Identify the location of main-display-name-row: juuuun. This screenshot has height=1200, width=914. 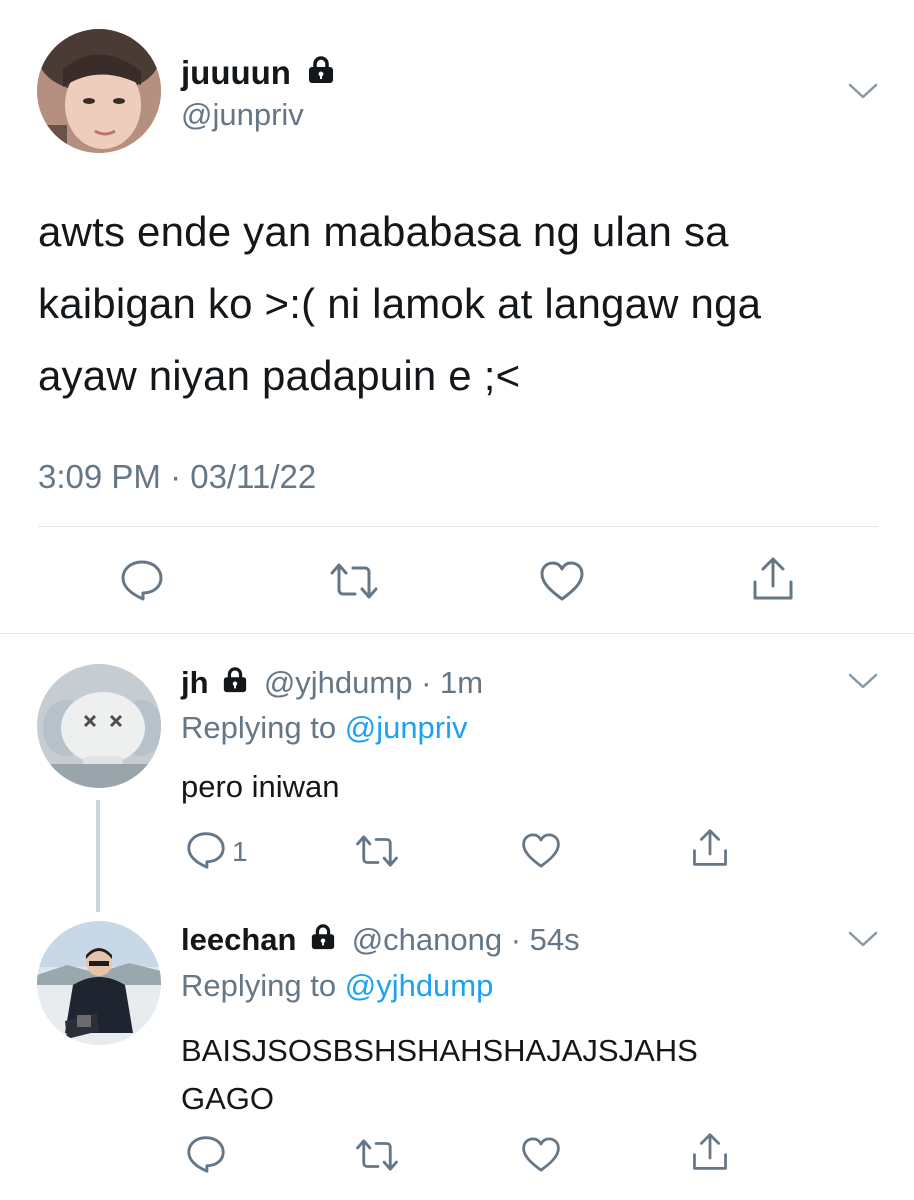
(258, 73).